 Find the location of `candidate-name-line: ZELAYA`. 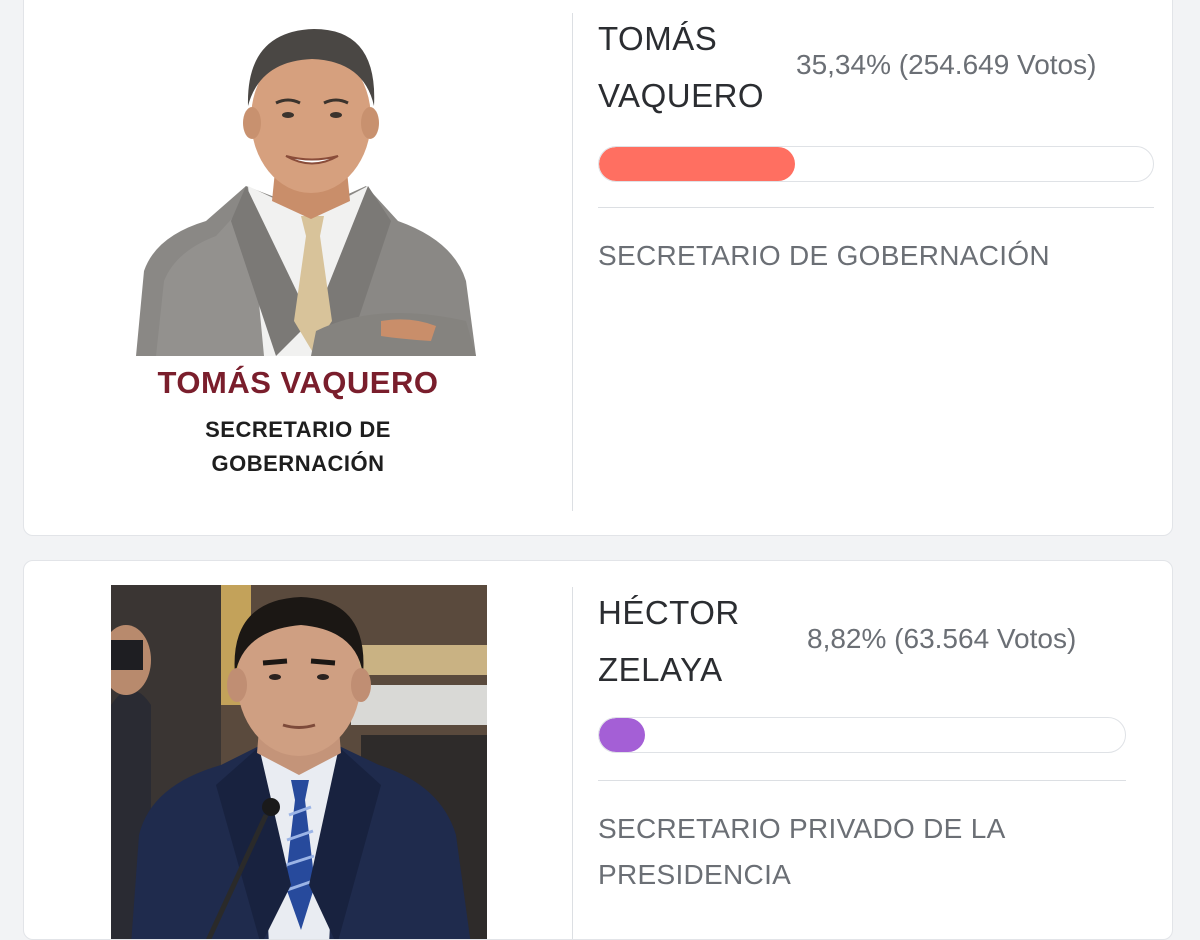

candidate-name-line: ZELAYA is located at coordinates (660, 669).